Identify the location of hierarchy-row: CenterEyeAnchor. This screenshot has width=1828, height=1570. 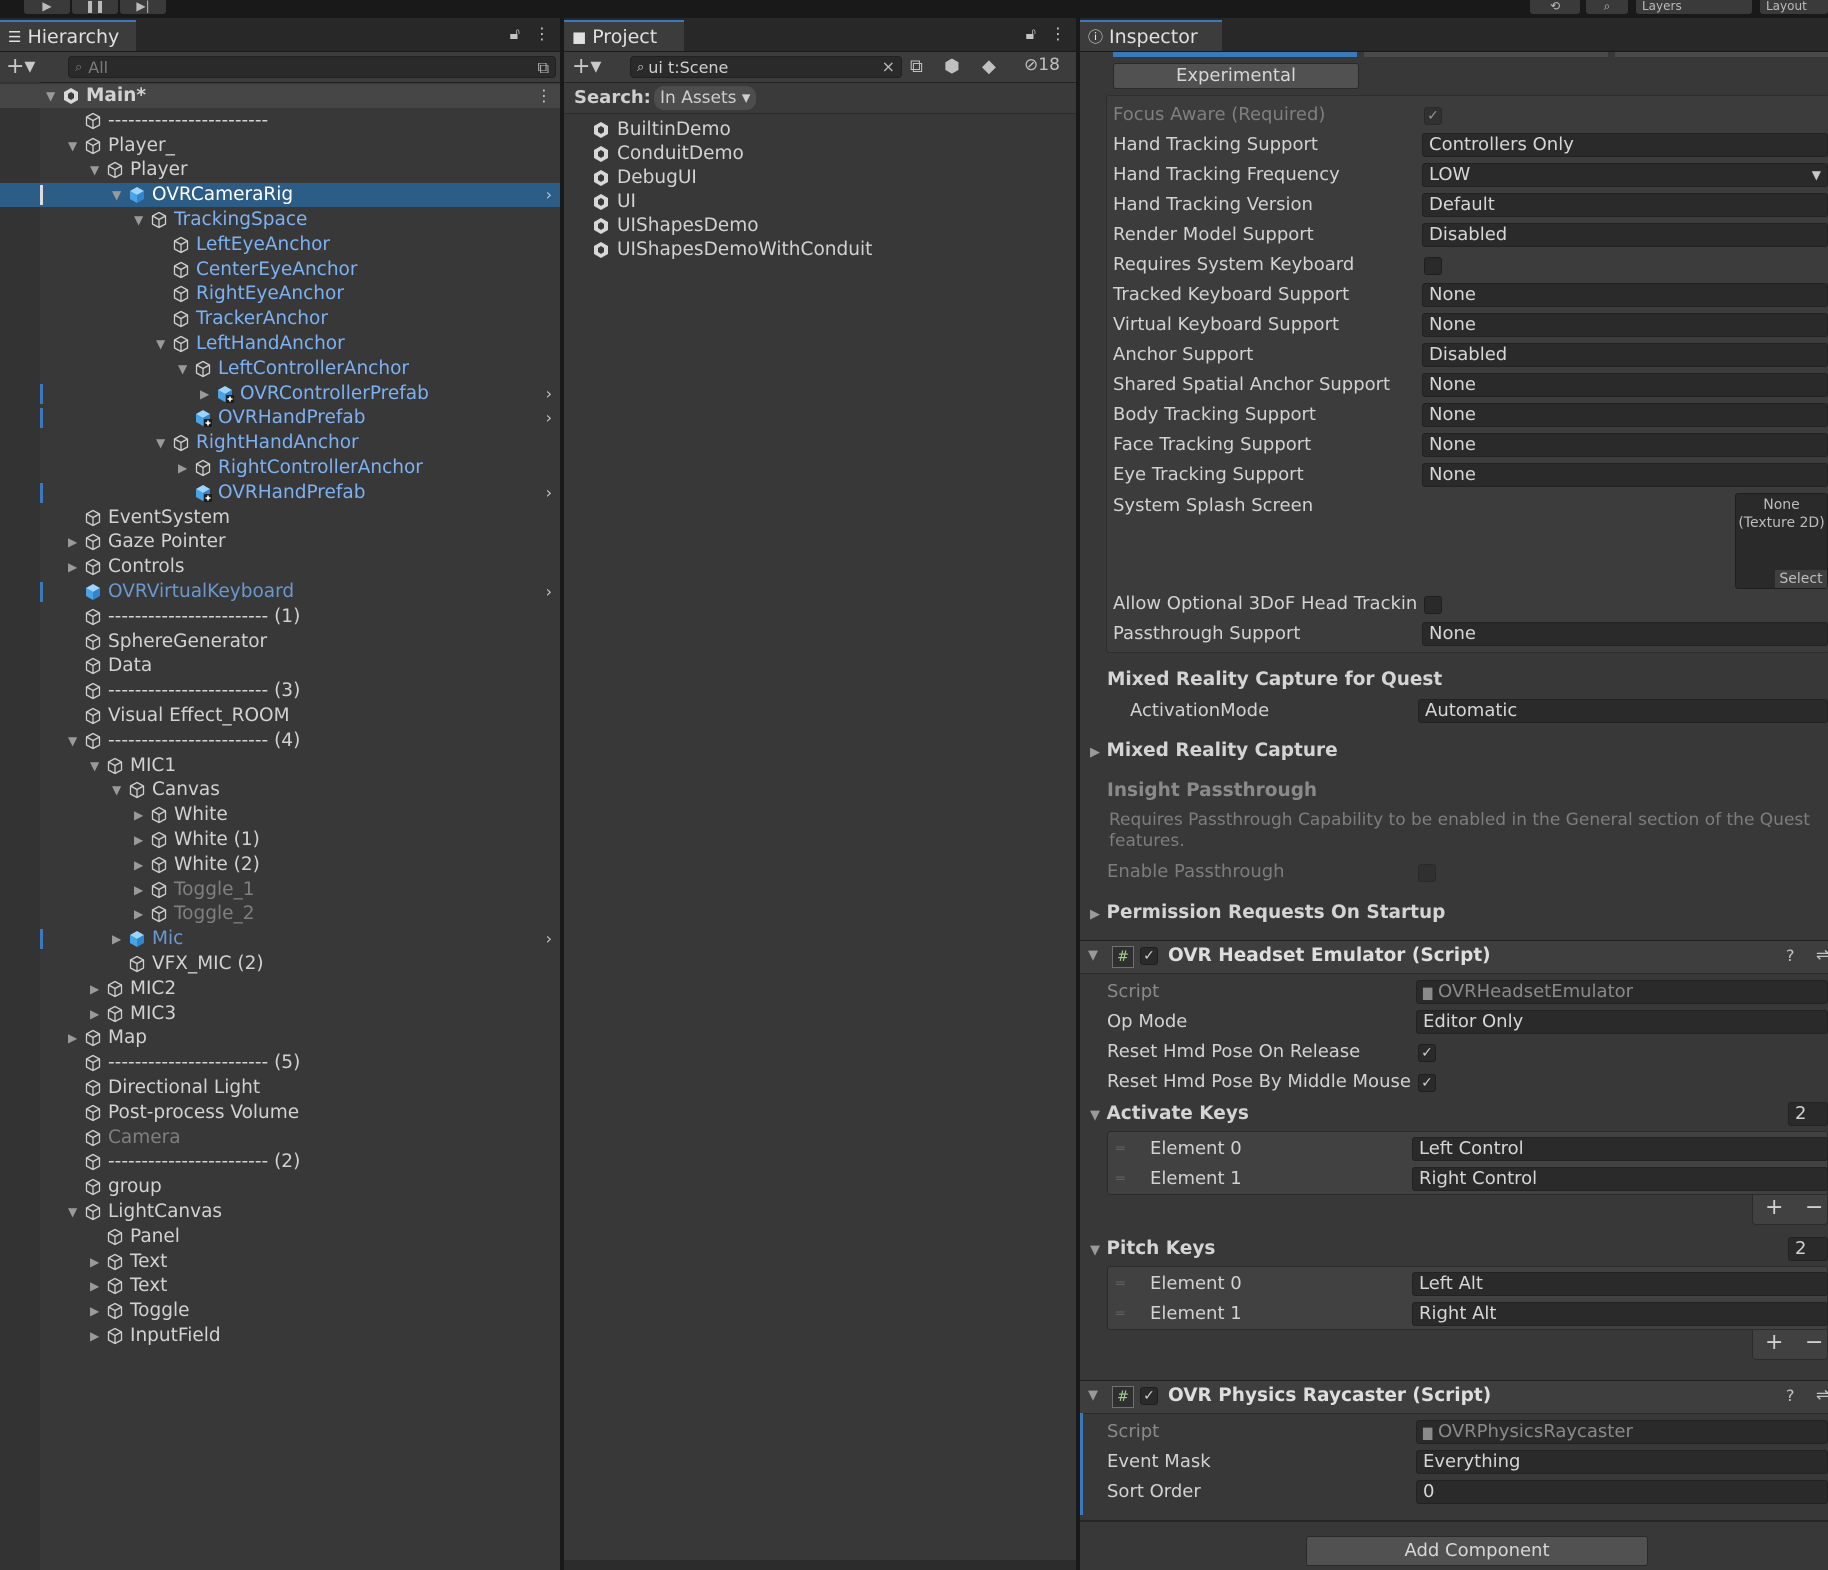
(280, 270).